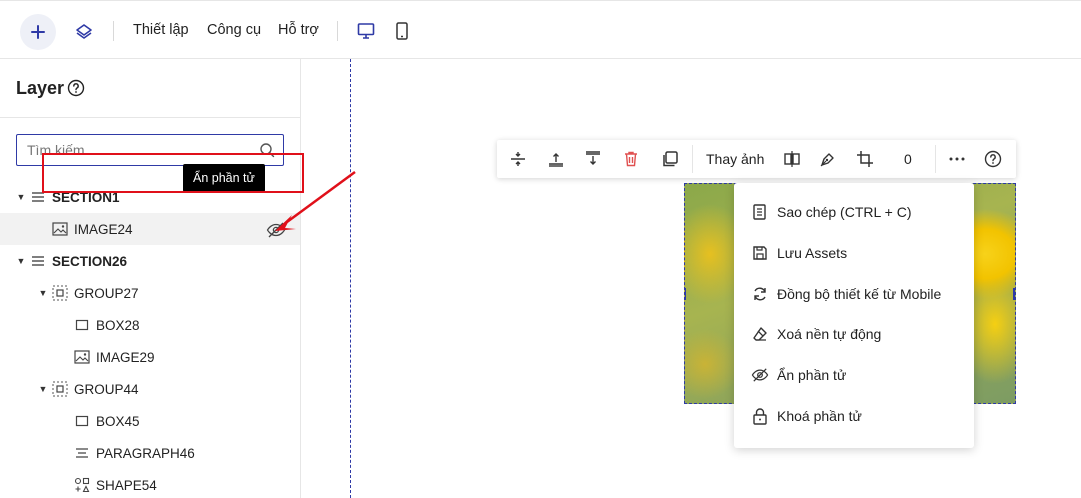 The width and height of the screenshot is (1081, 498). I want to click on context-menu-label: Đồng bộ thiết kế từ Mobile, so click(859, 293).